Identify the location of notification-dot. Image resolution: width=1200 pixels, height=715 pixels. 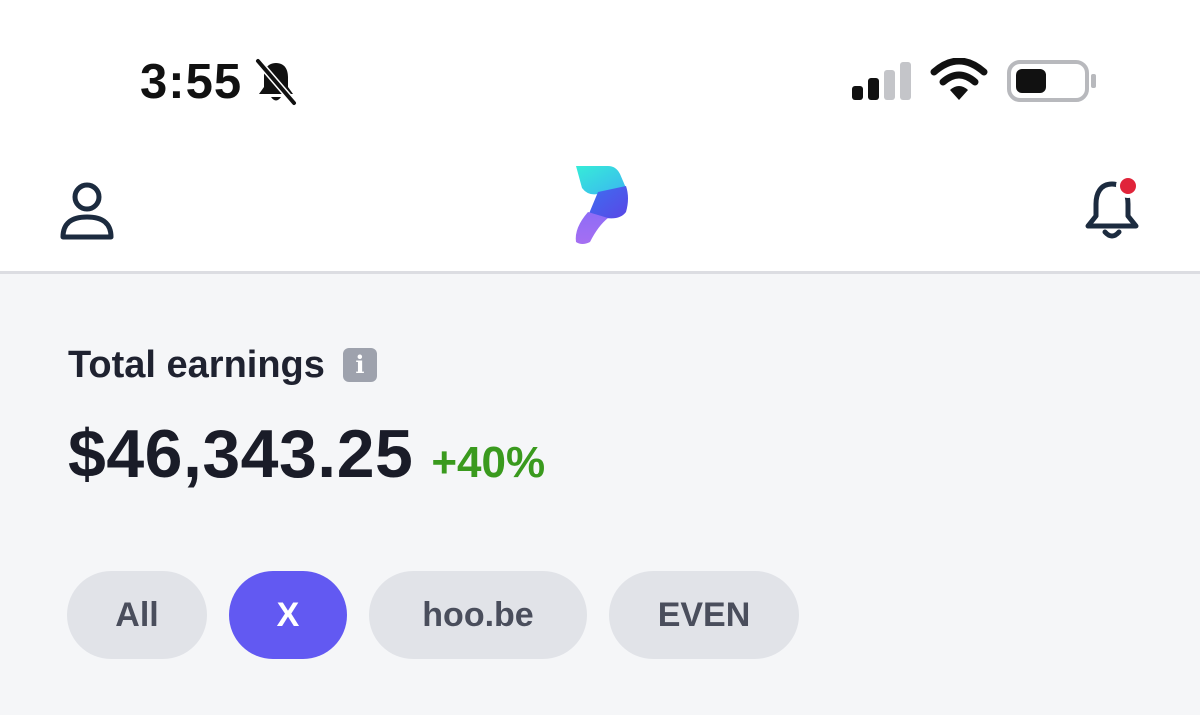
(1128, 186).